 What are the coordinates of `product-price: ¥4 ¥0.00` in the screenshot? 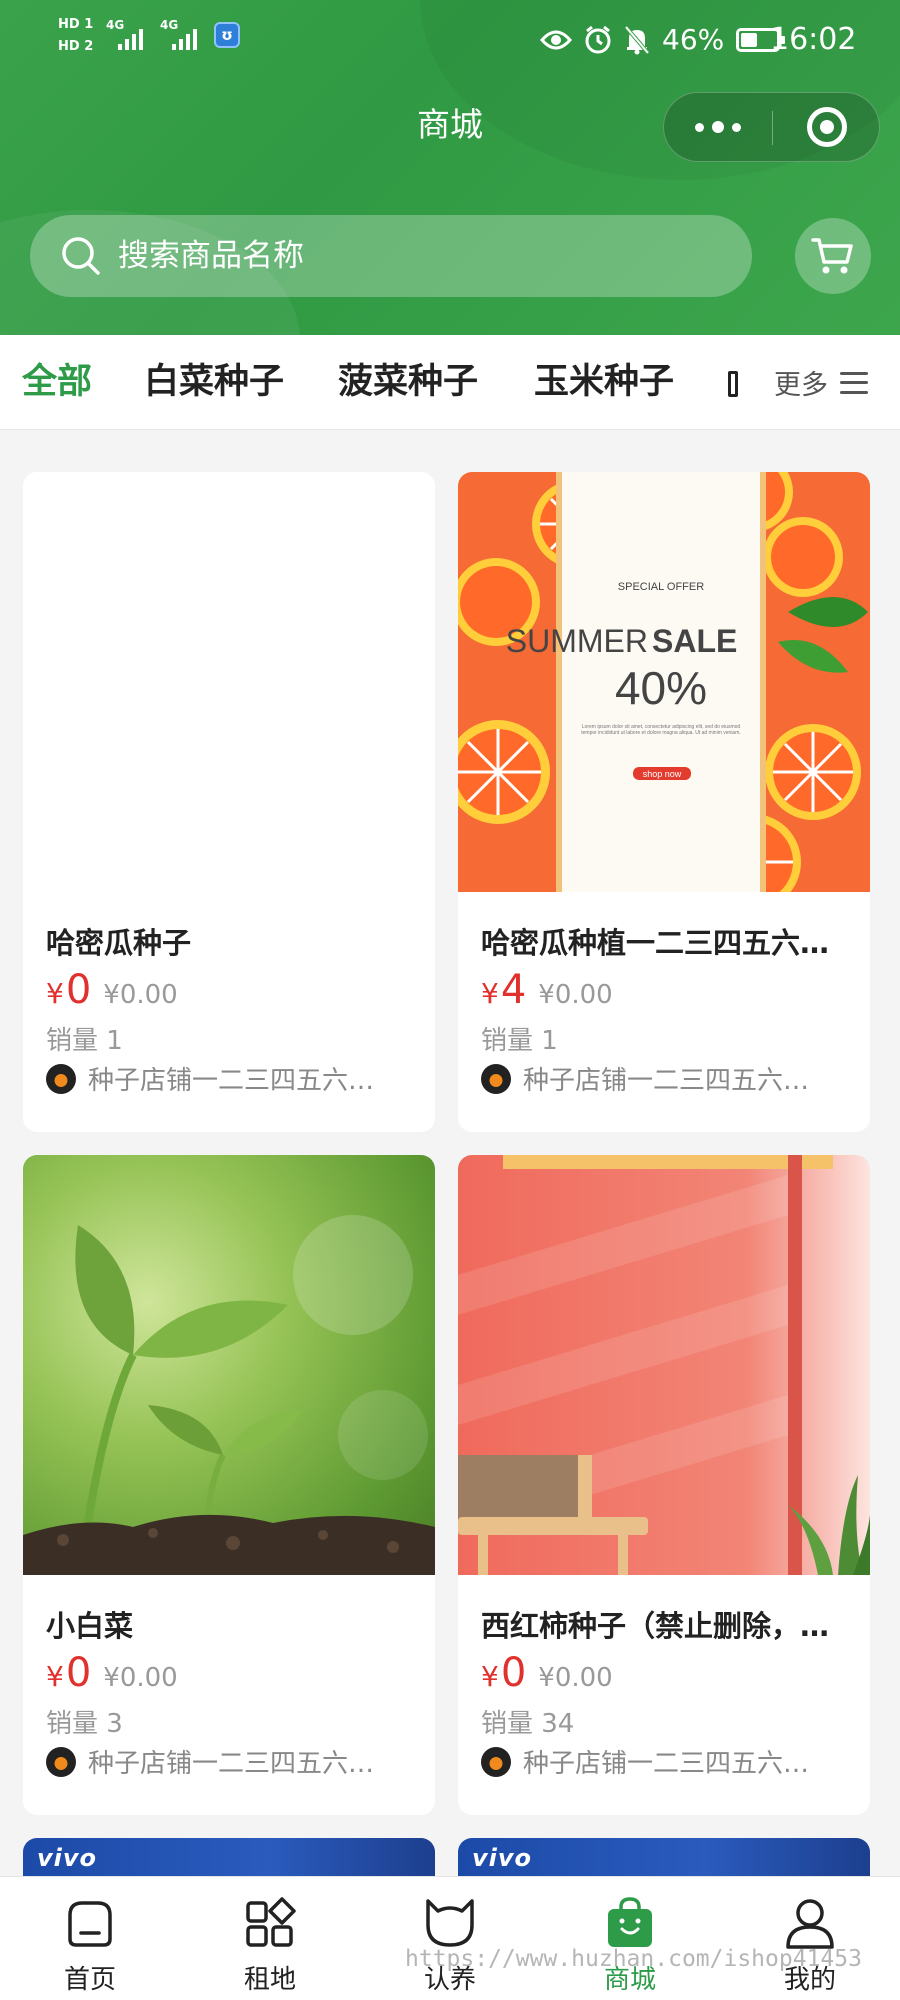 It's located at (547, 990).